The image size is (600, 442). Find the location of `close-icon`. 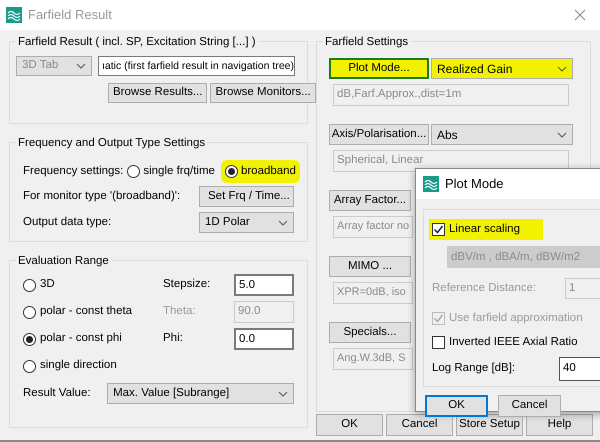

close-icon is located at coordinates (580, 15).